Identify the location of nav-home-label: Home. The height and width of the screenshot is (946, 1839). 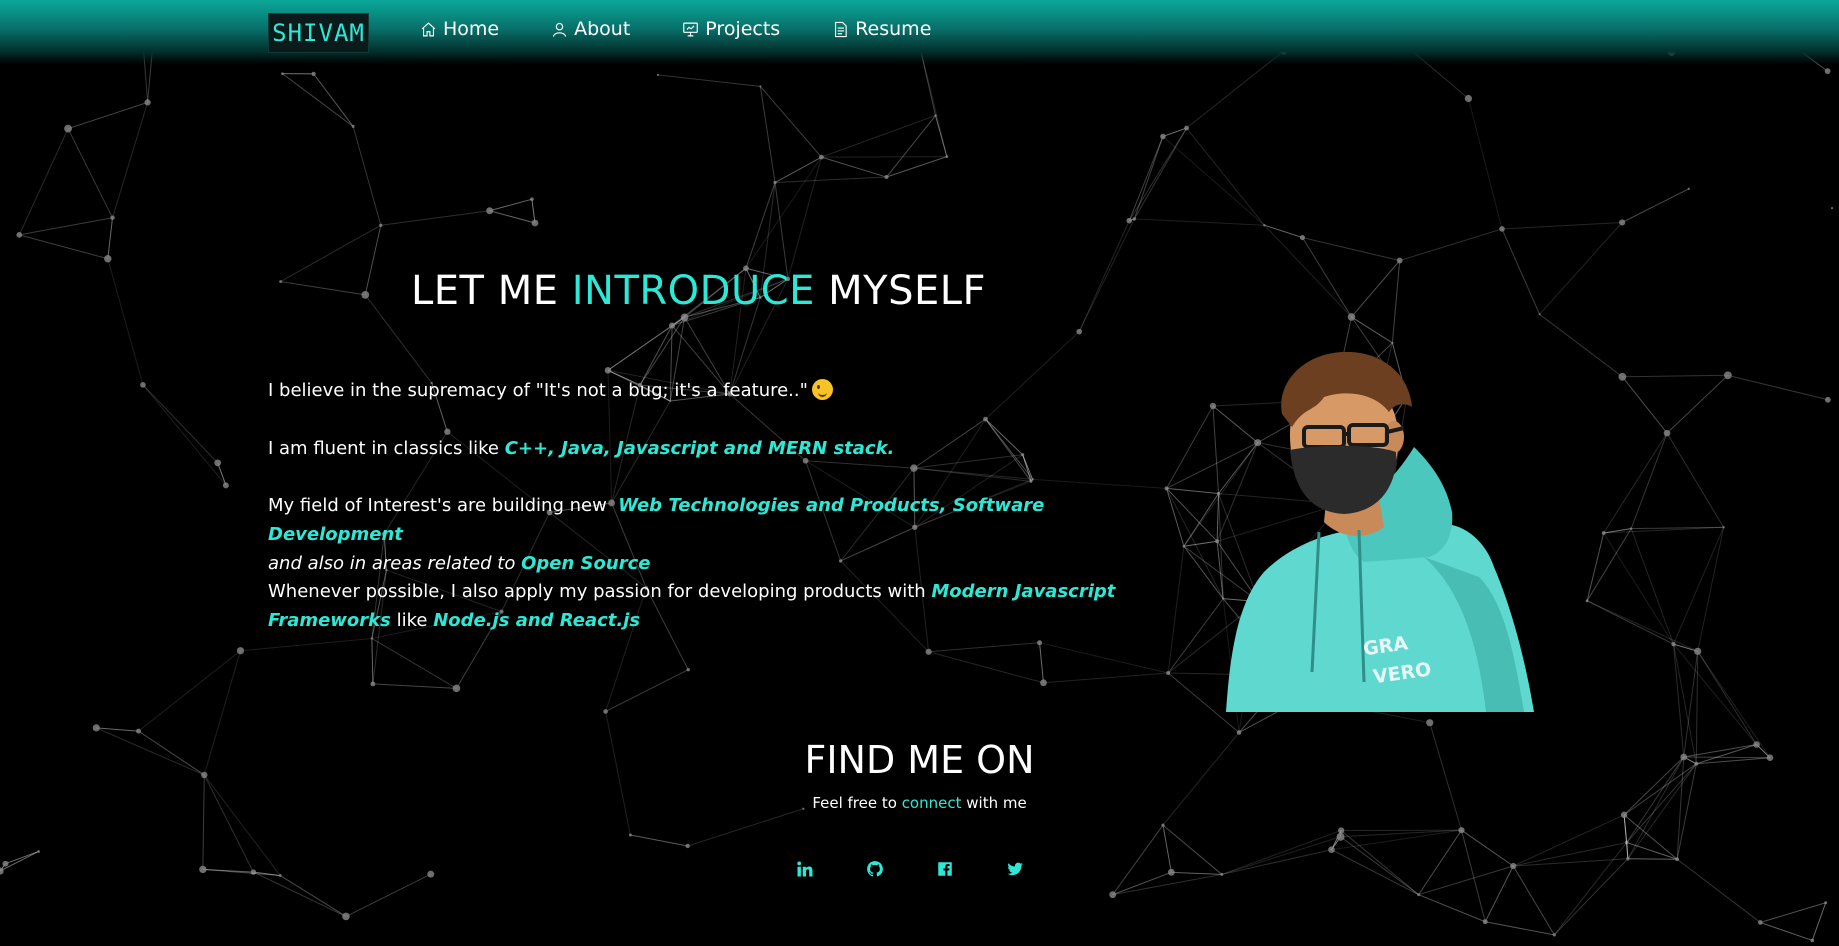
(471, 29).